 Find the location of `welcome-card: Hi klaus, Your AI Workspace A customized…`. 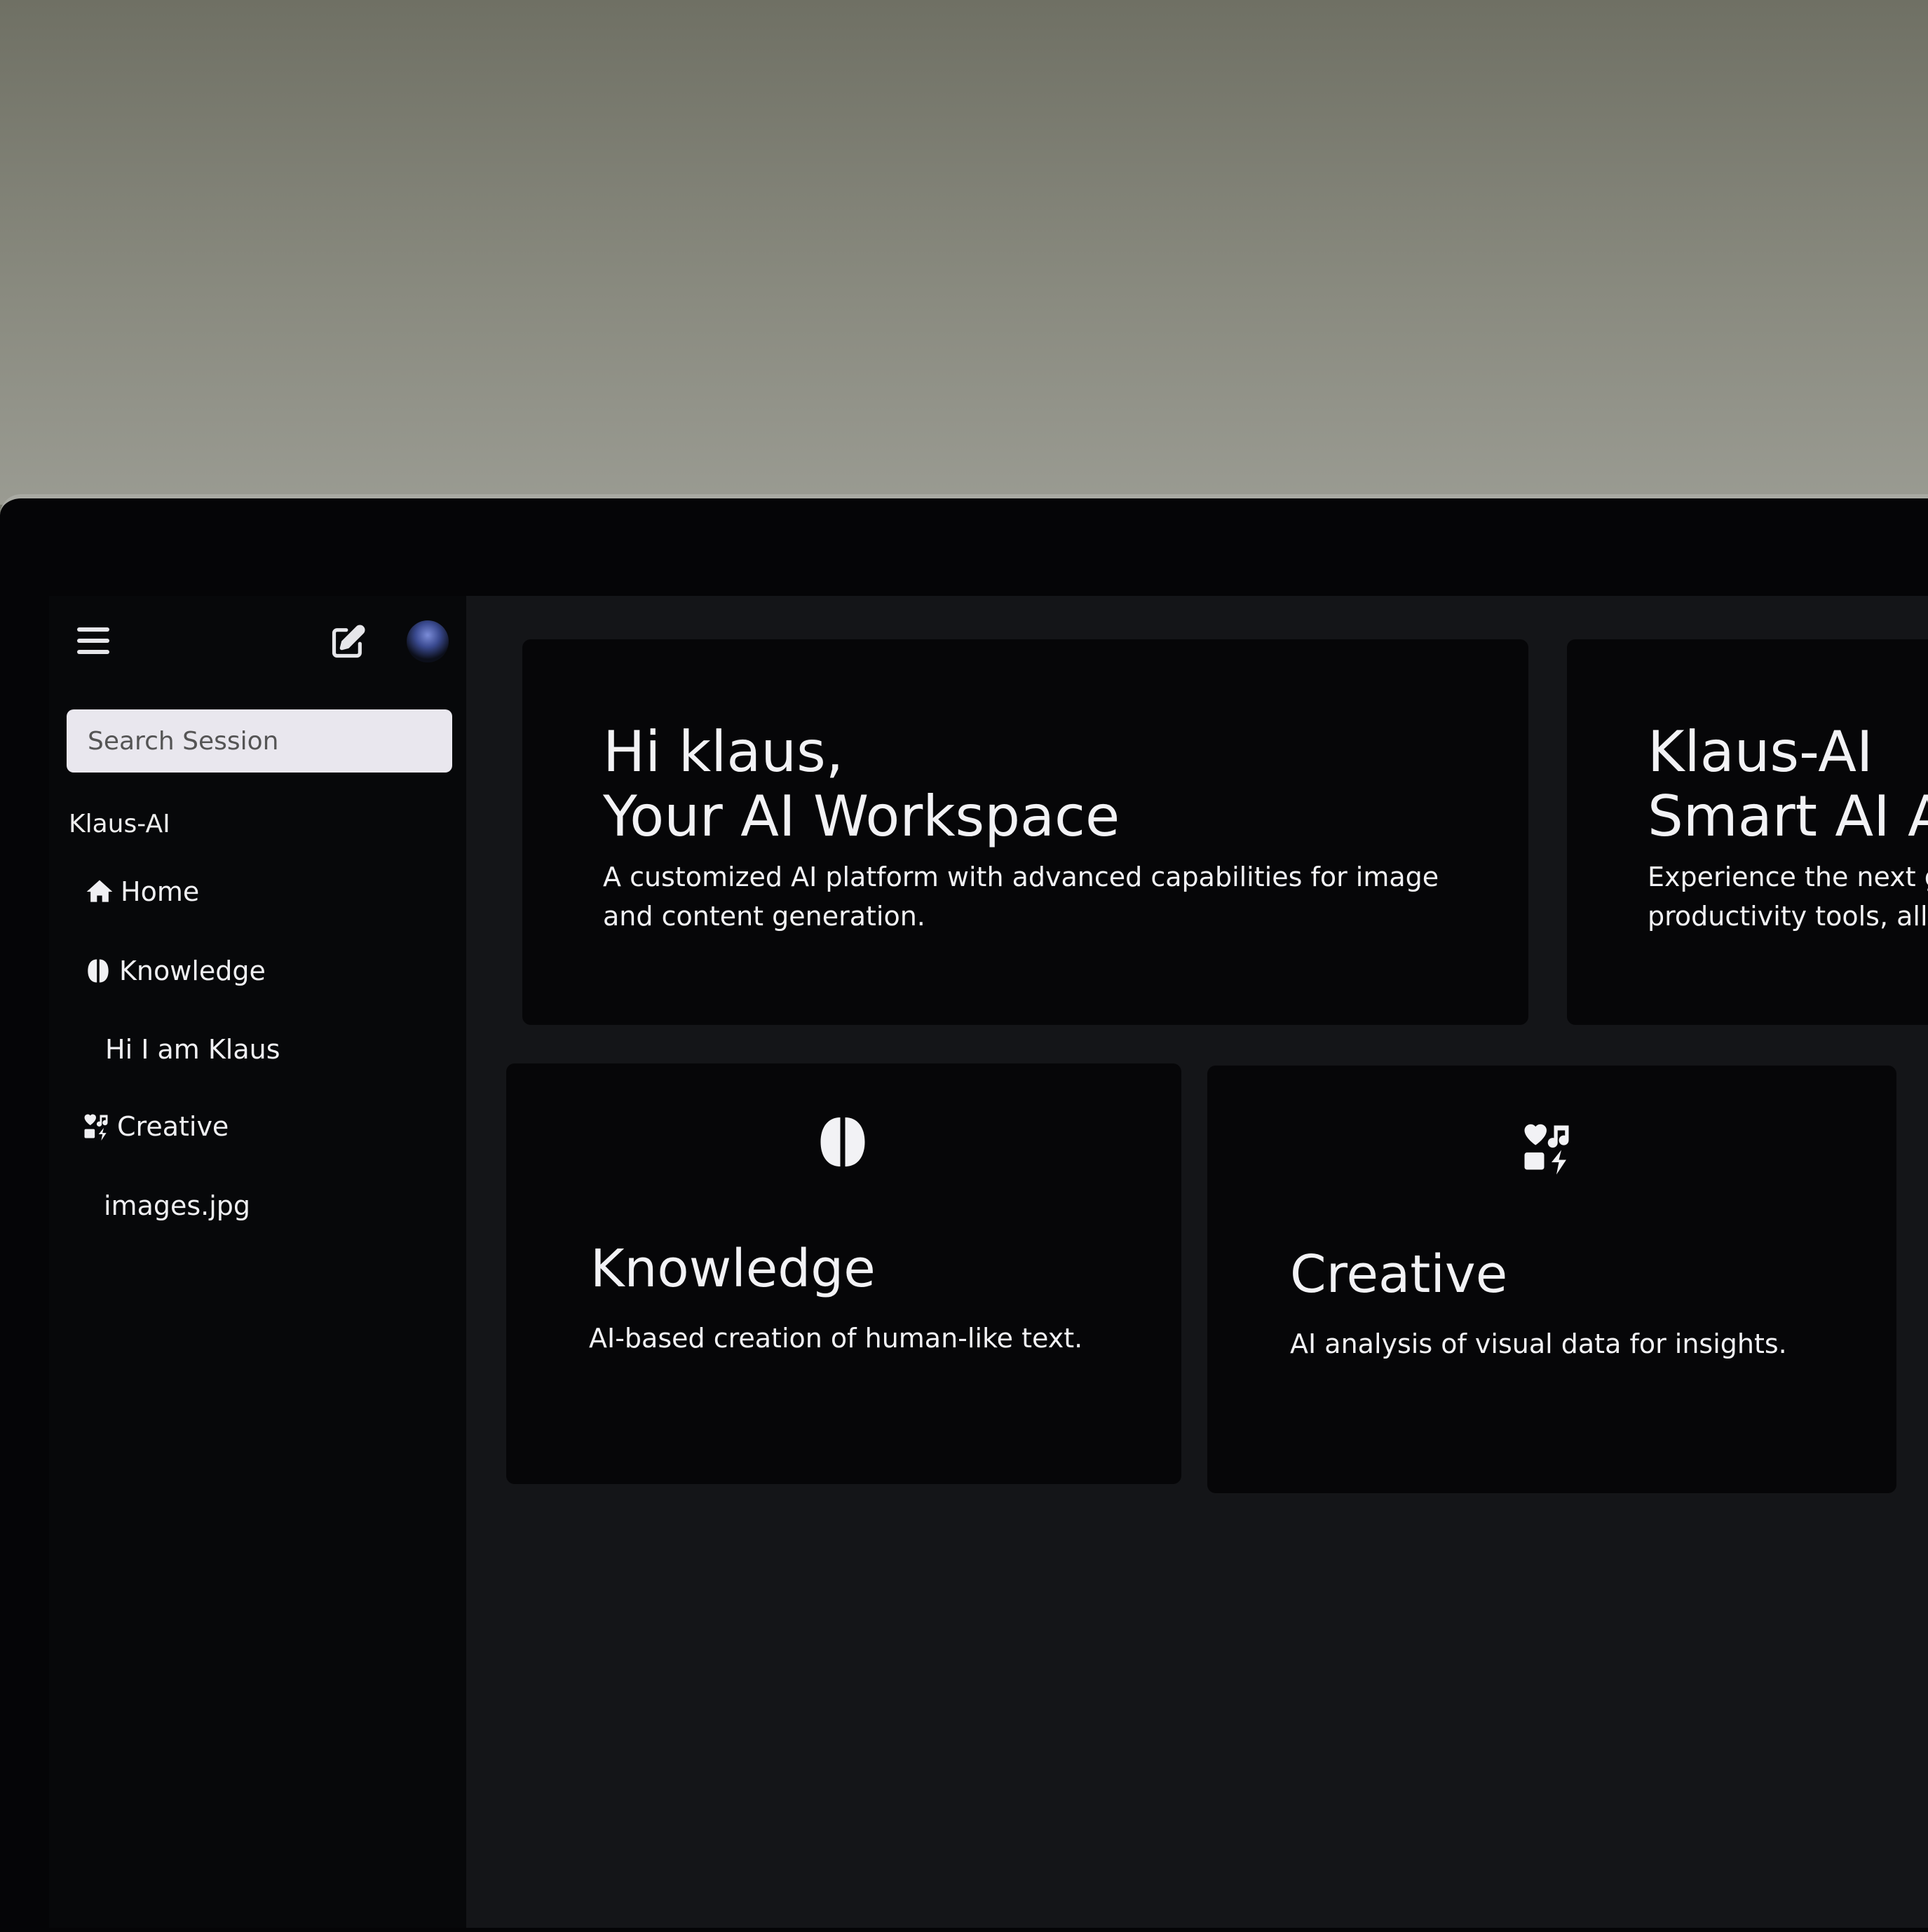

welcome-card: Hi klaus, Your AI Workspace A customized… is located at coordinates (1025, 832).